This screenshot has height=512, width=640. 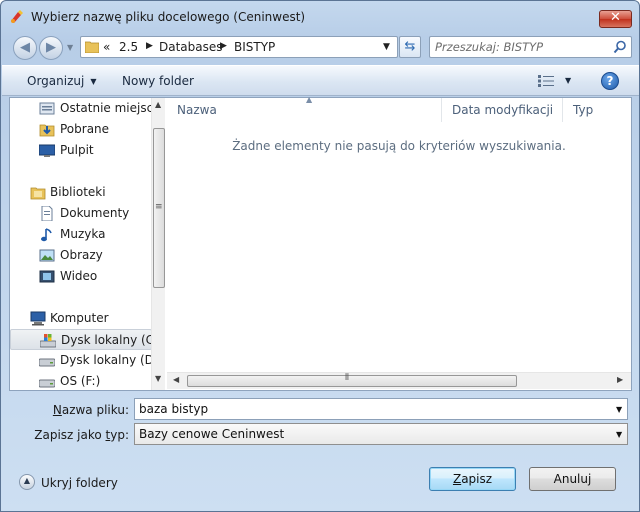 I want to click on sidebar-item-desktop: Pulpit, so click(x=81, y=150).